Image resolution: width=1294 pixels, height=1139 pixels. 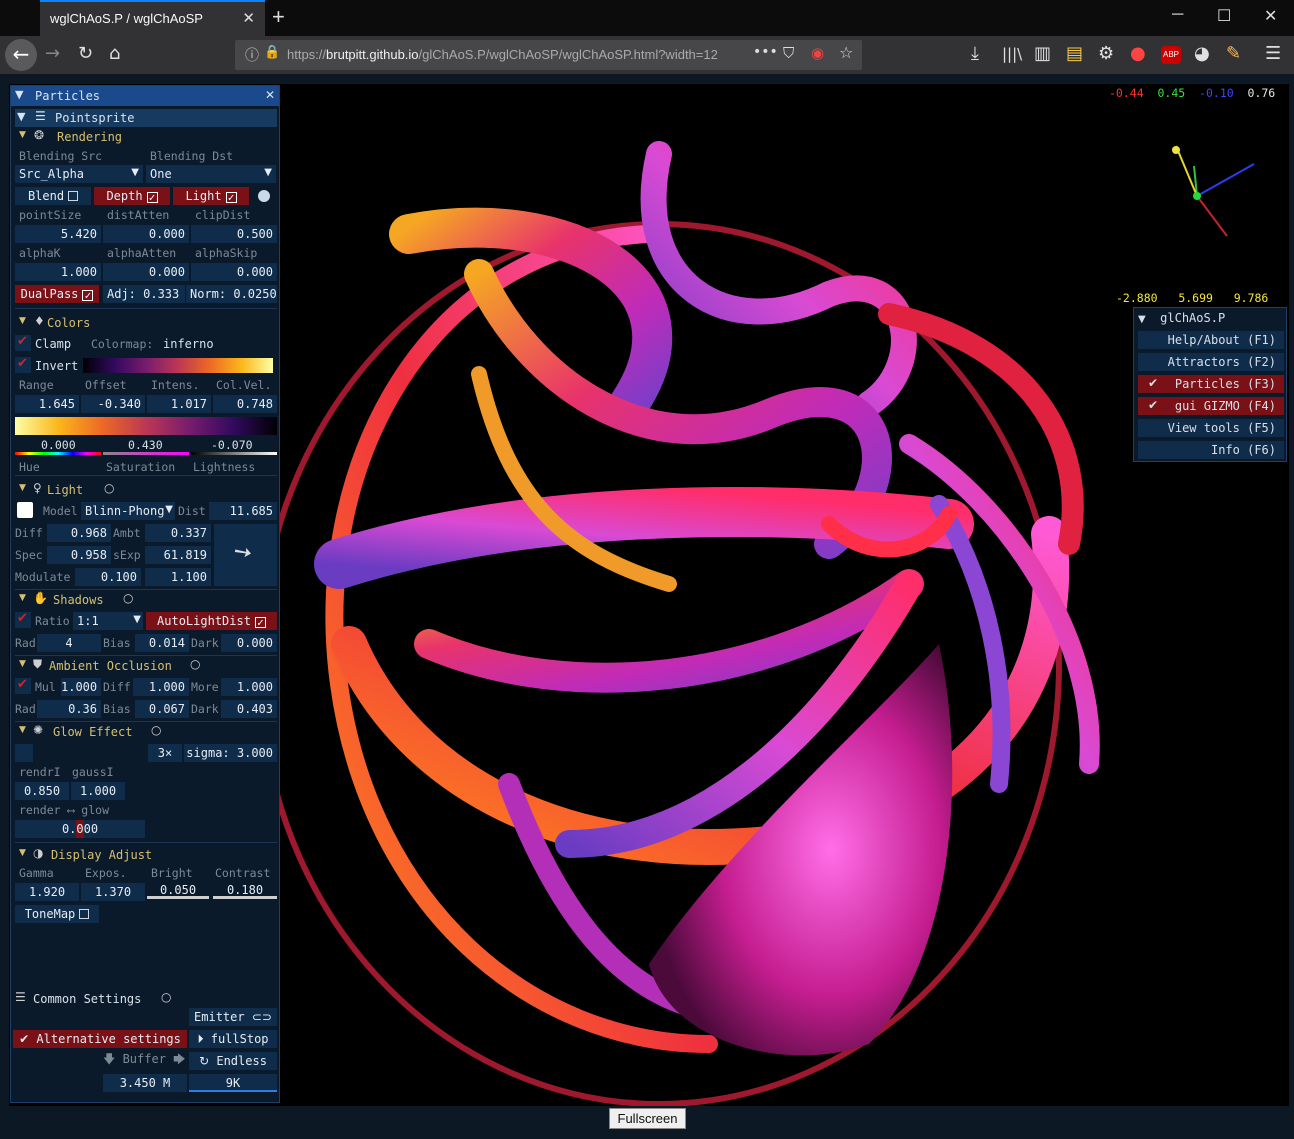 What do you see at coordinates (1211, 362) in the screenshot?
I see `menu-attractors: Attractors (F2)` at bounding box center [1211, 362].